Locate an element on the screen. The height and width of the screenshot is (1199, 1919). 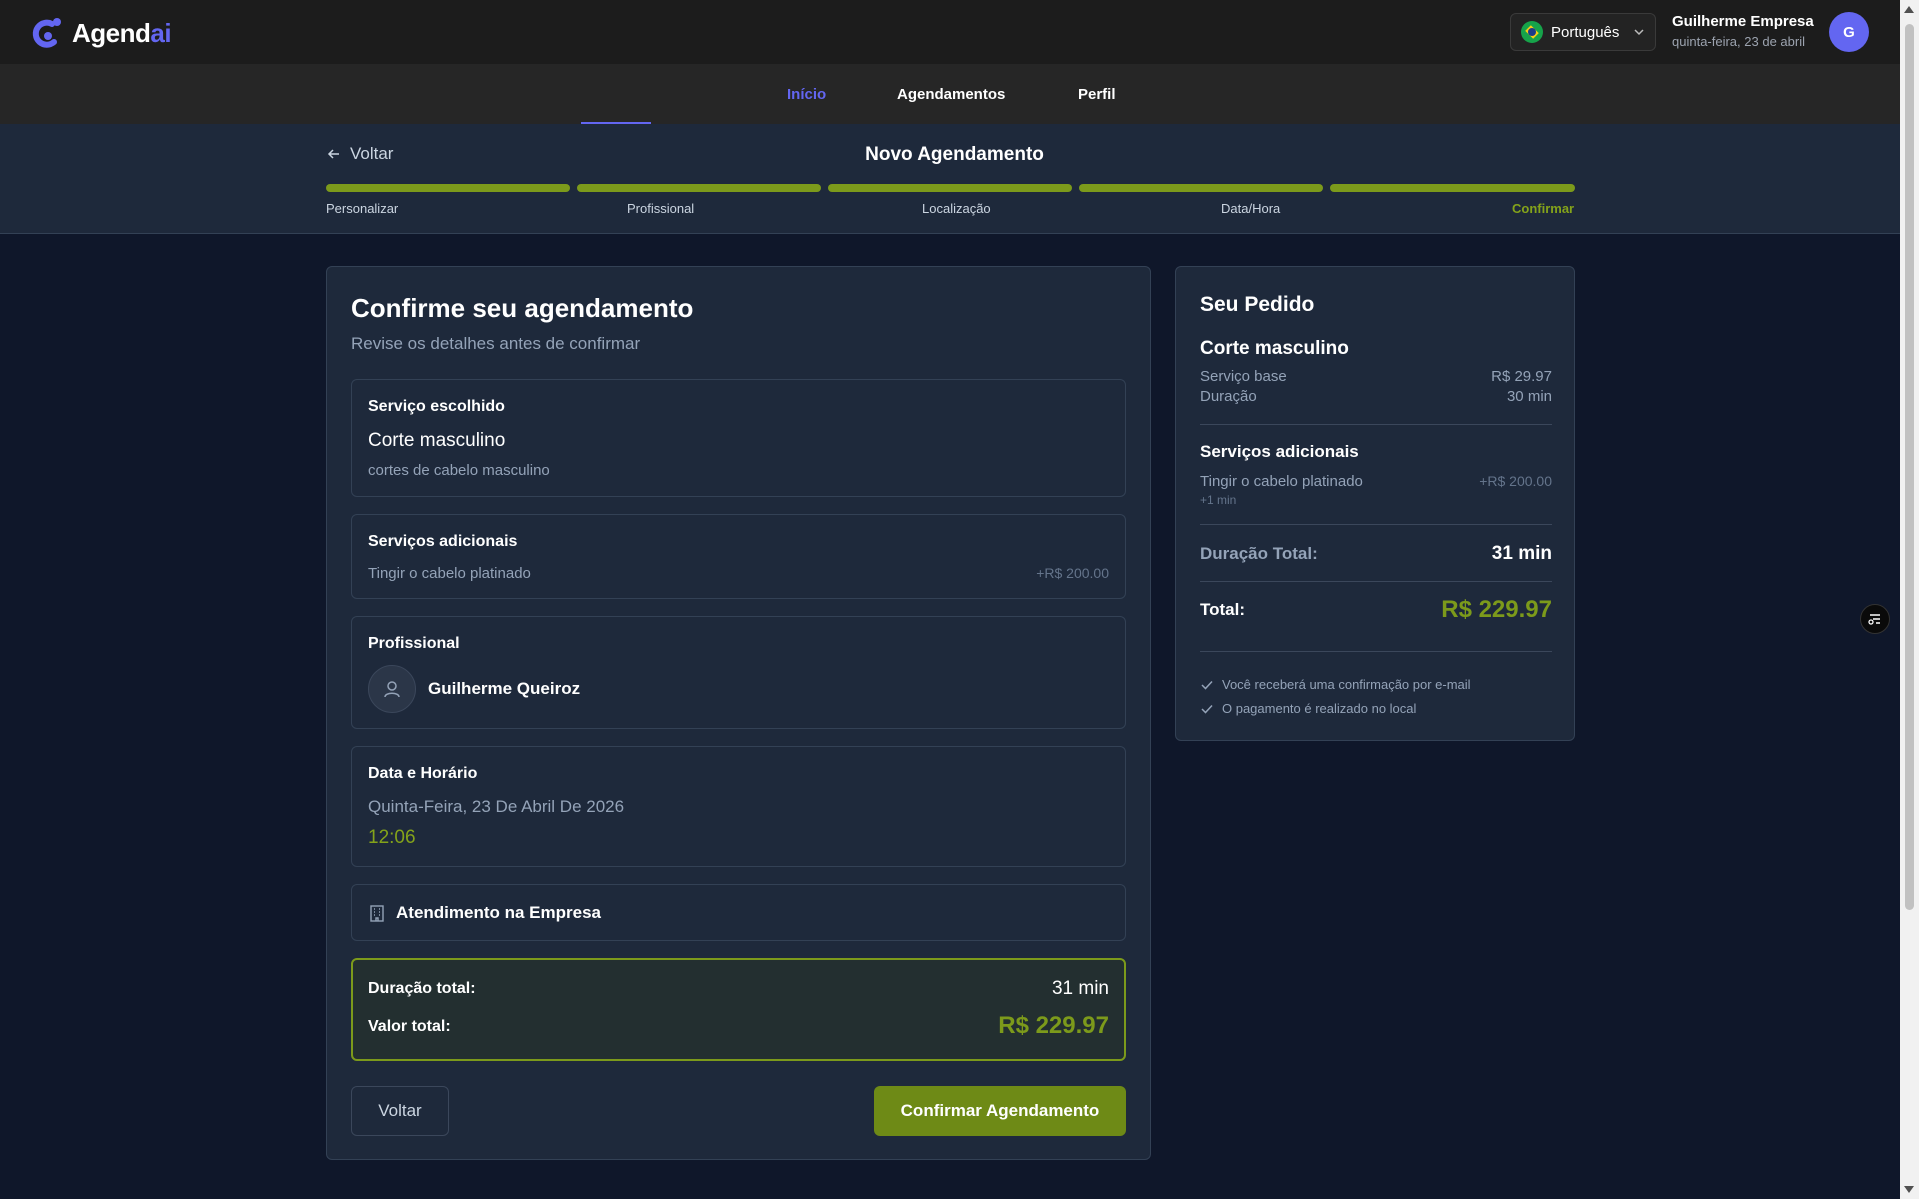
scroll-down-icon is located at coordinates (1909, 1189).